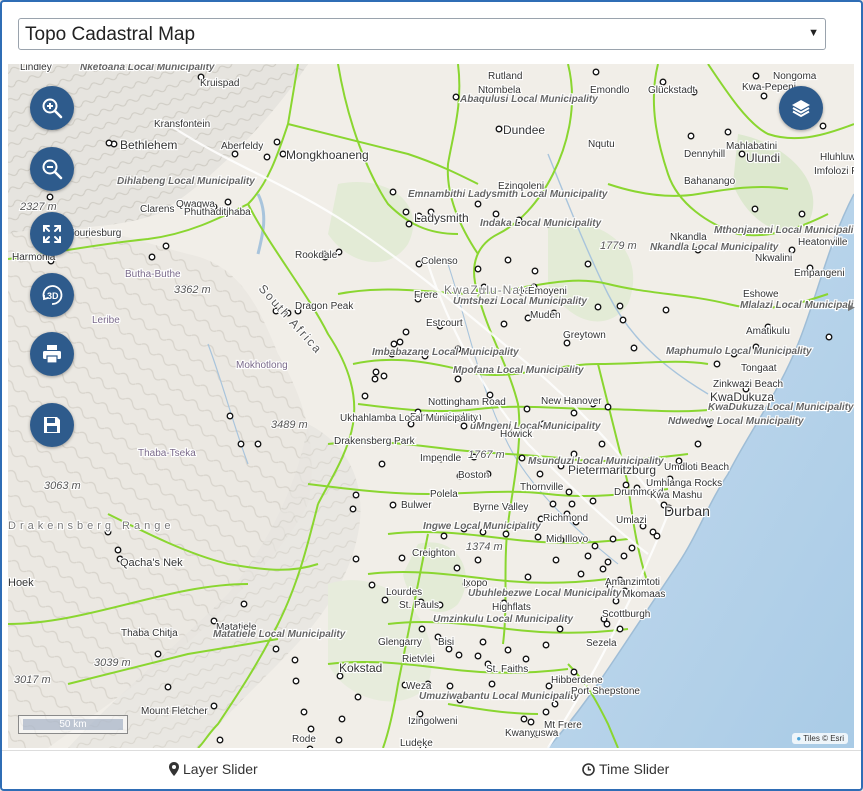  What do you see at coordinates (643, 594) in the screenshot?
I see `place-label: Mkomaas` at bounding box center [643, 594].